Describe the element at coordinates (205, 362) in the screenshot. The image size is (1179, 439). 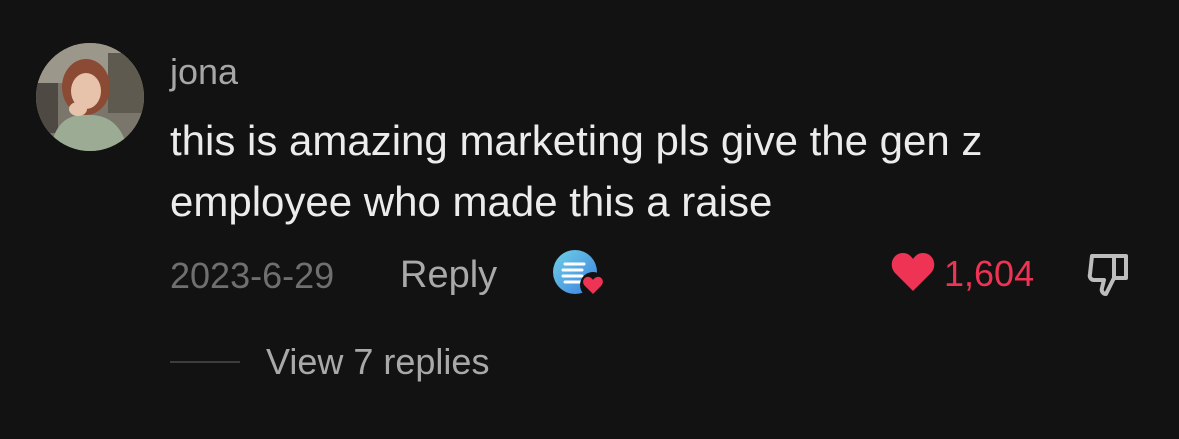
I see `replies-divider` at that location.